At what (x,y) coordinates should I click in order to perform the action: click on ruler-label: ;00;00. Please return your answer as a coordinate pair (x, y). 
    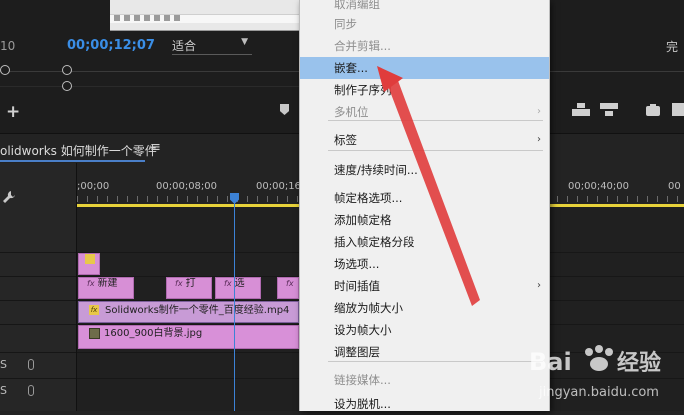
    Looking at the image, I should click on (93, 186).